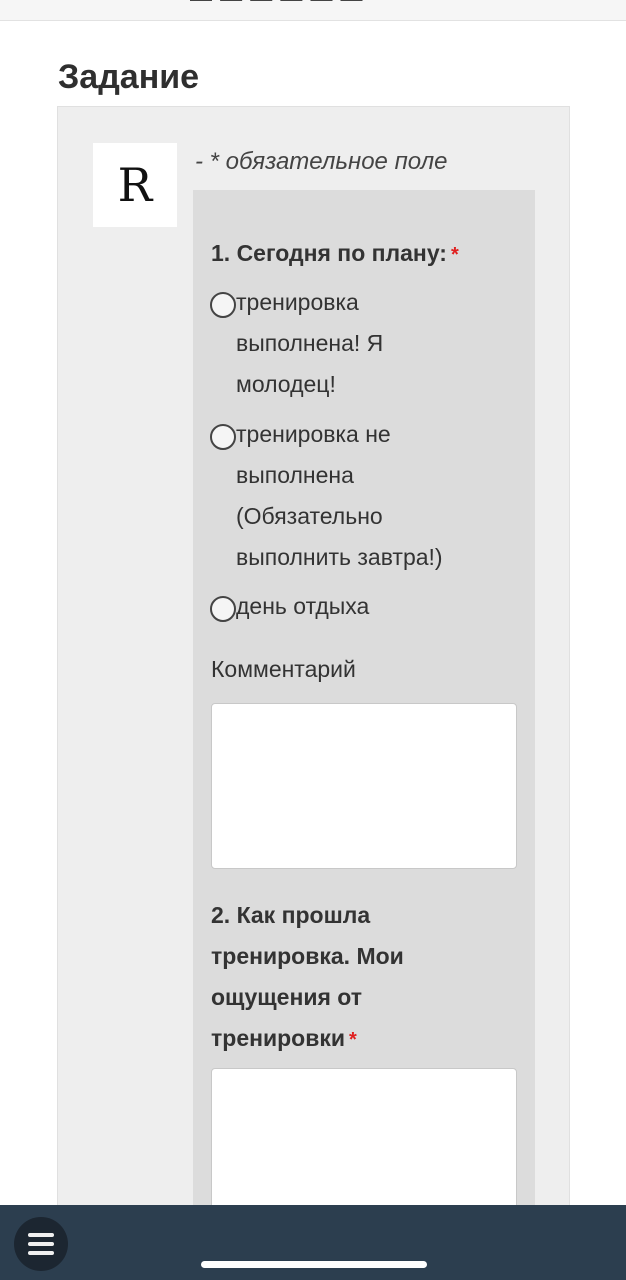  I want to click on radio-option-label: тренировка выполнена! Я молодец!, so click(310, 343).